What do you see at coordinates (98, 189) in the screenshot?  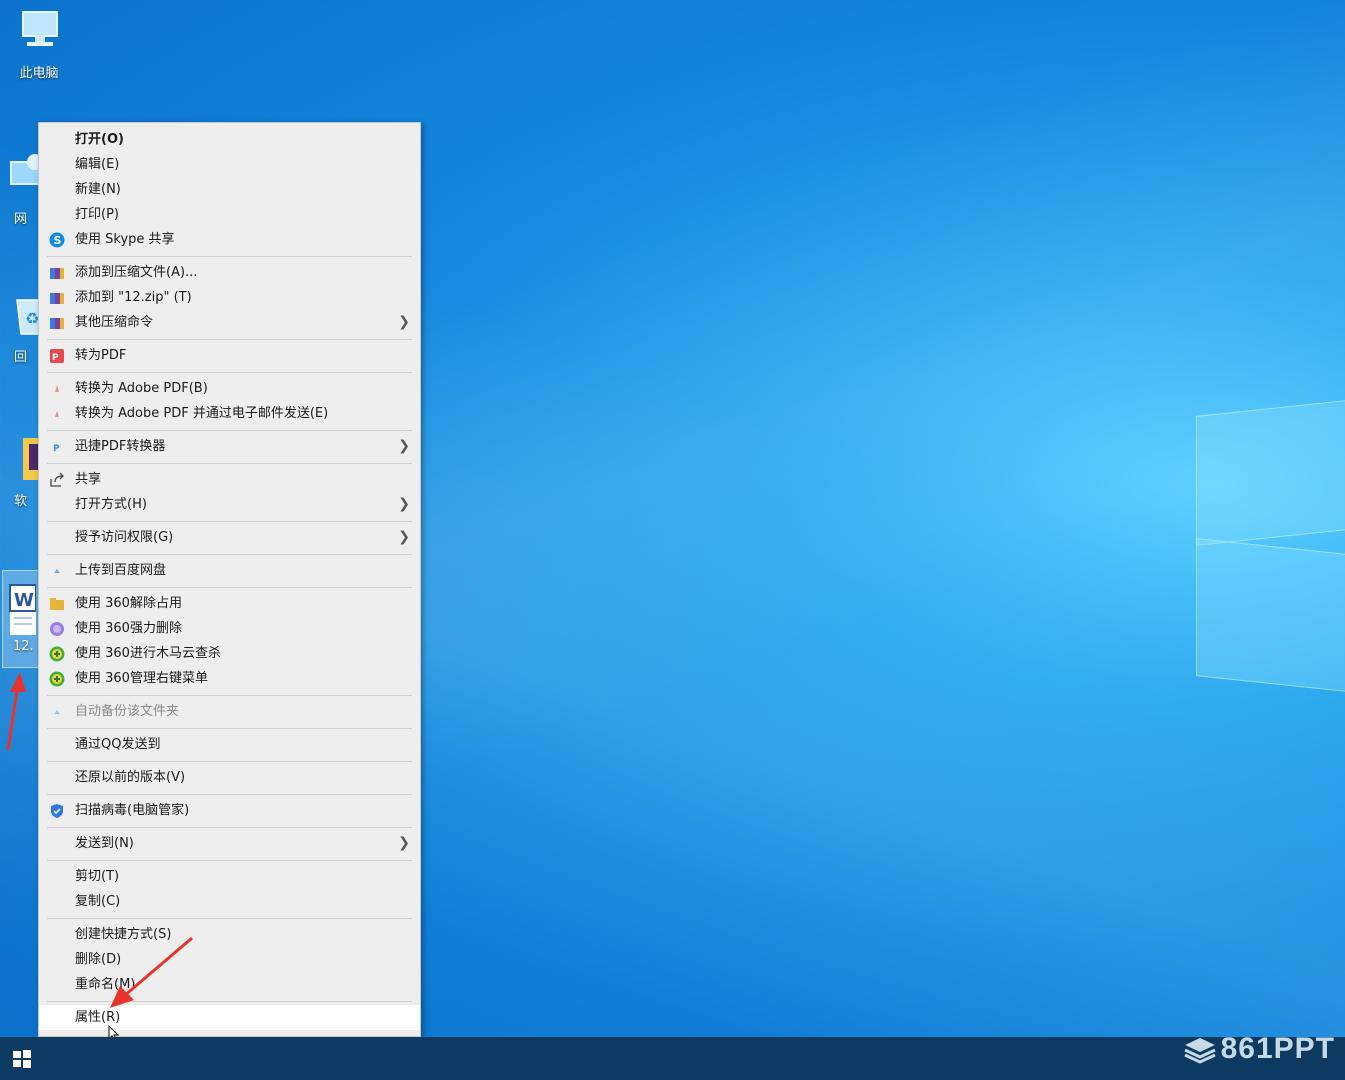 I see `menu-item-label: 新建(N)` at bounding box center [98, 189].